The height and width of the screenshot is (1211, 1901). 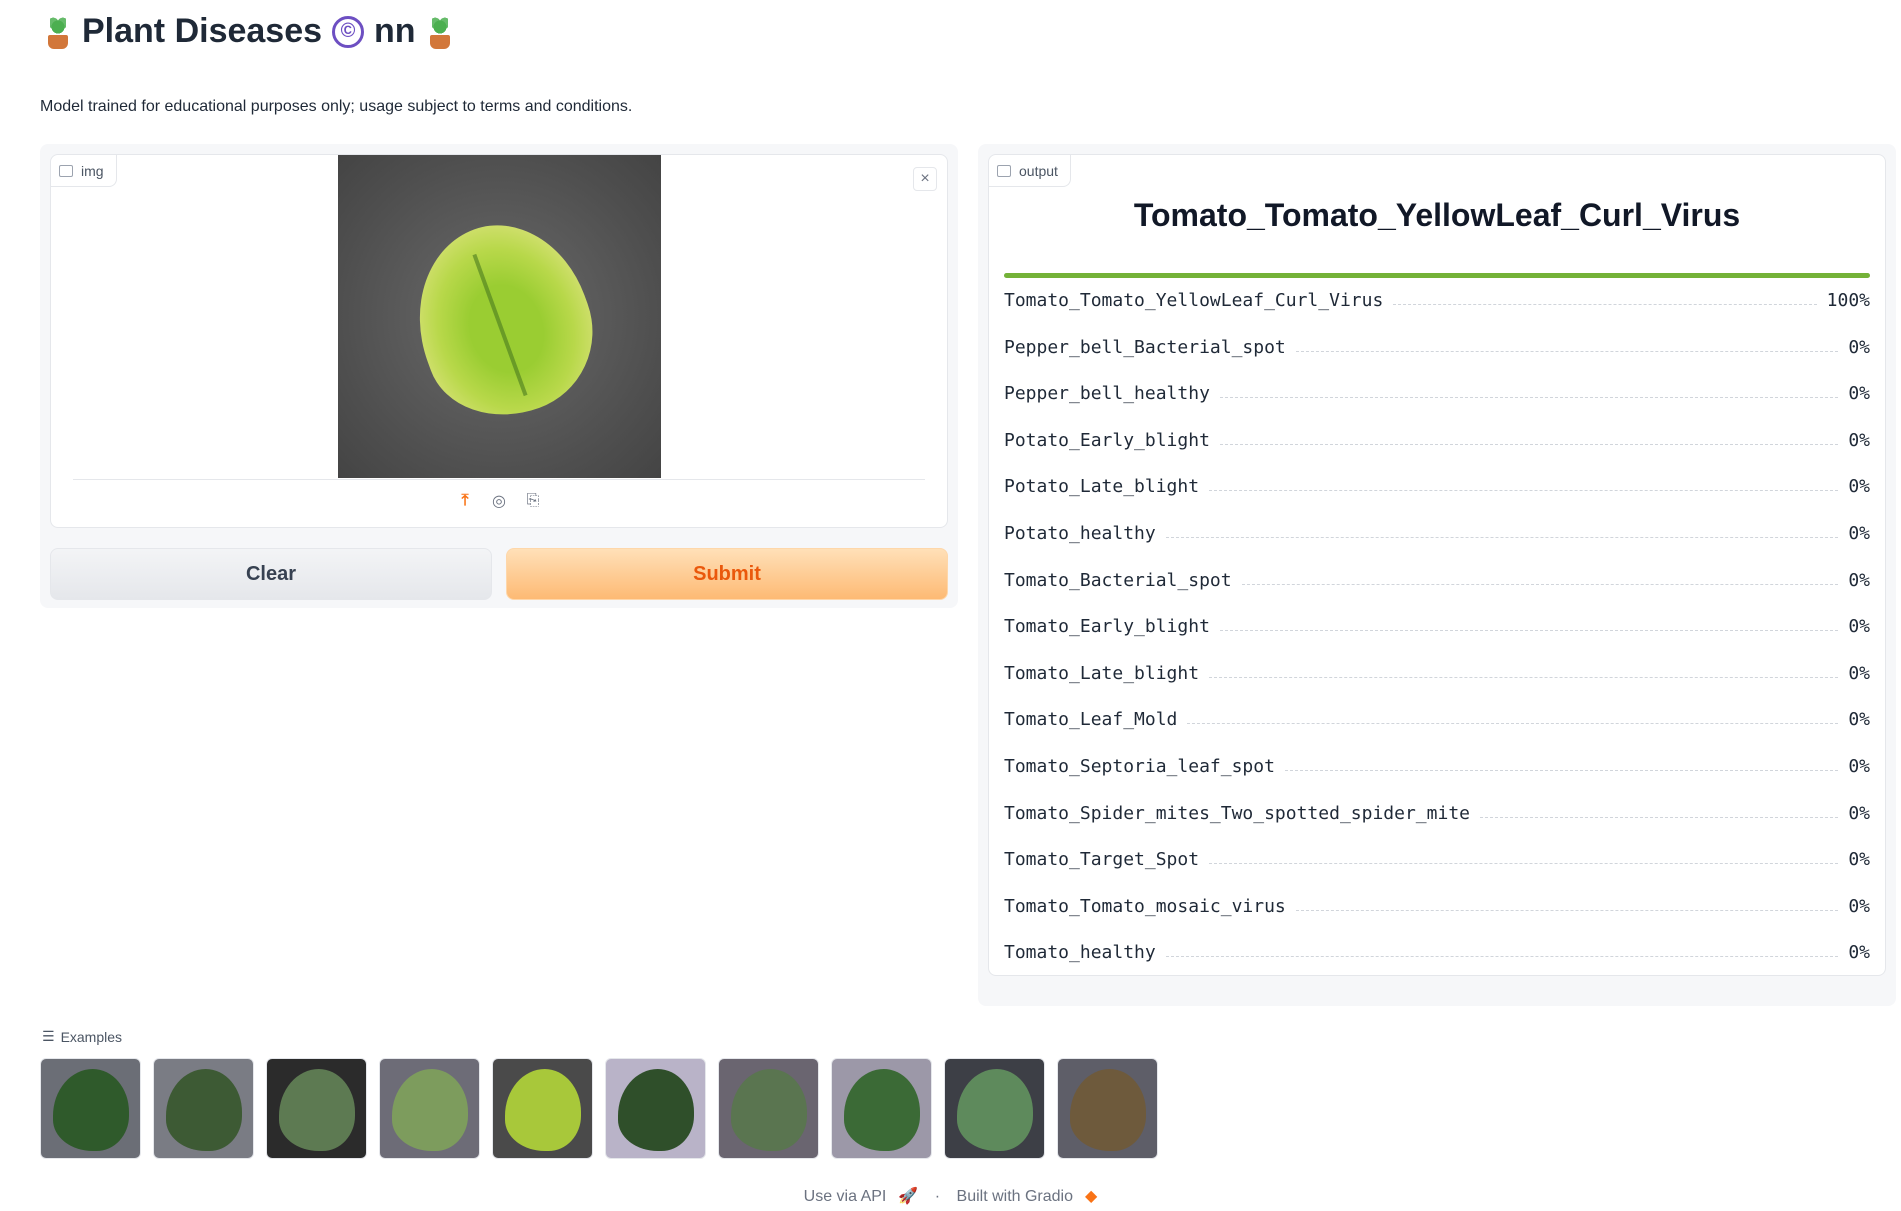 I want to click on confidence-row: Potato_Late_blight 0%, so click(x=1437, y=478).